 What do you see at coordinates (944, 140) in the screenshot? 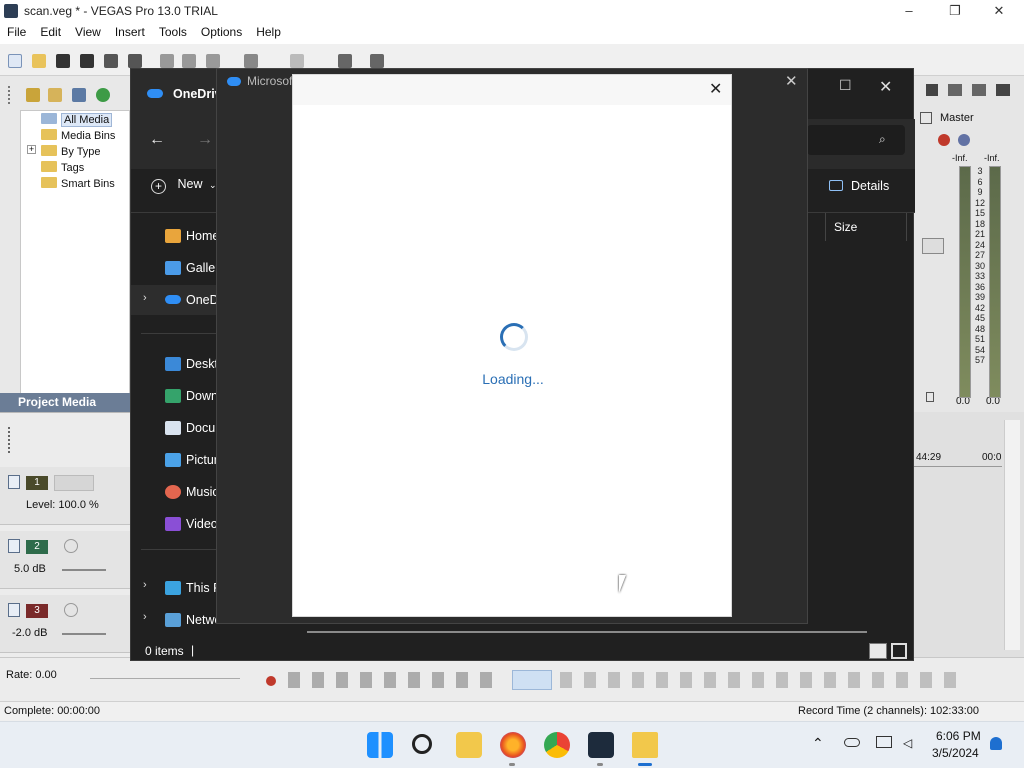
I see `master-fx-icon` at bounding box center [944, 140].